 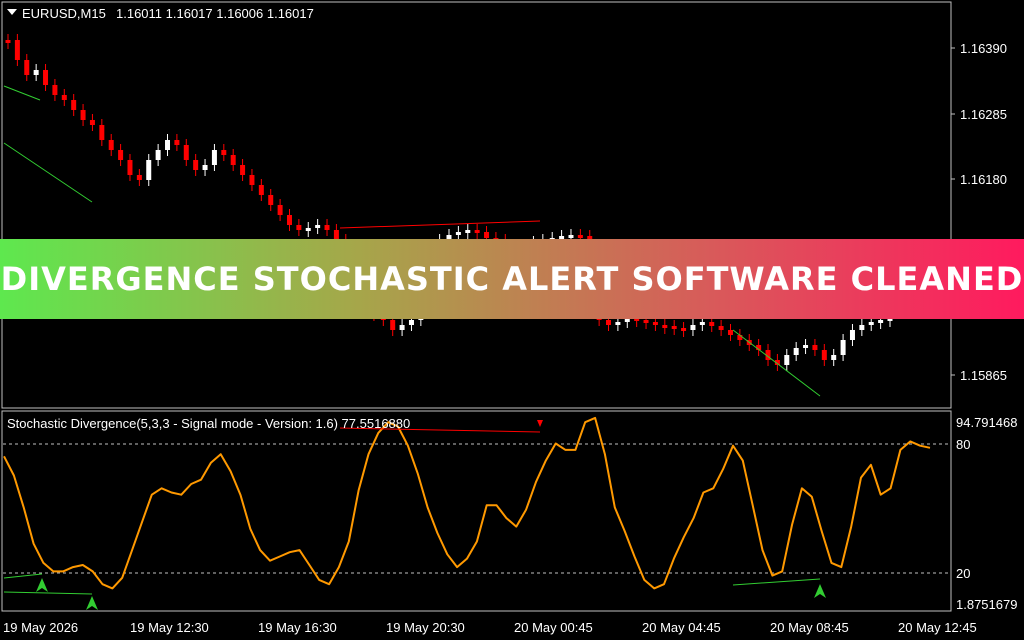 What do you see at coordinates (809, 627) in the screenshot?
I see `time-tick-label: 20 May 08:45` at bounding box center [809, 627].